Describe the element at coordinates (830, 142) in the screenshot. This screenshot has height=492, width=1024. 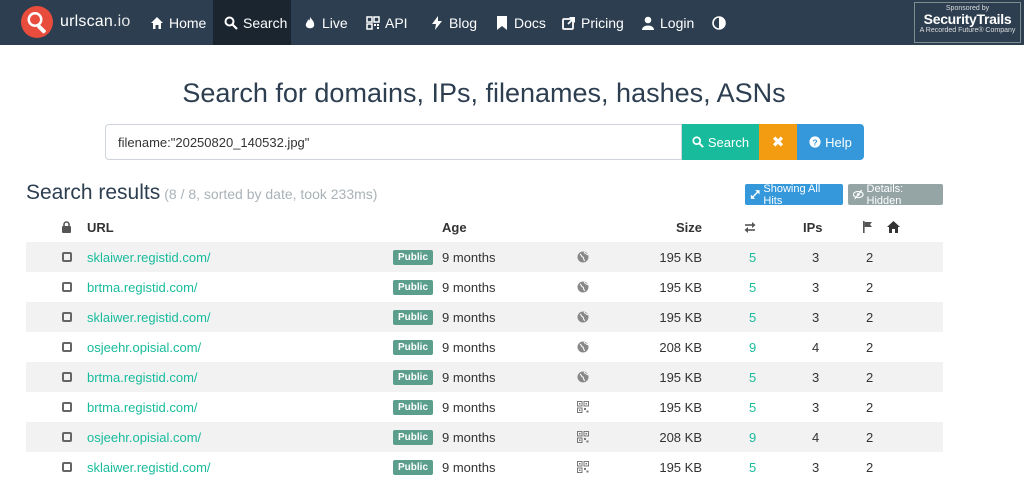
I see `help-button: ? Help` at that location.